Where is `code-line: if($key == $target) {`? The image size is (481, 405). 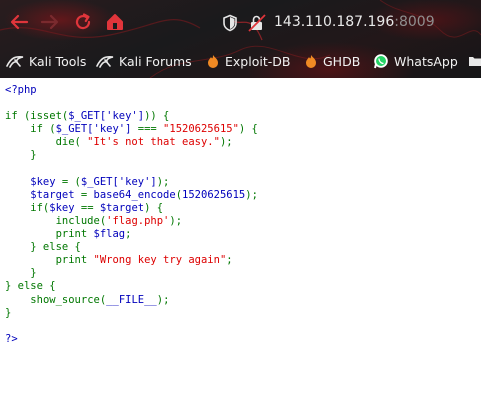
code-line: if($key == $target) { is located at coordinates (84, 208).